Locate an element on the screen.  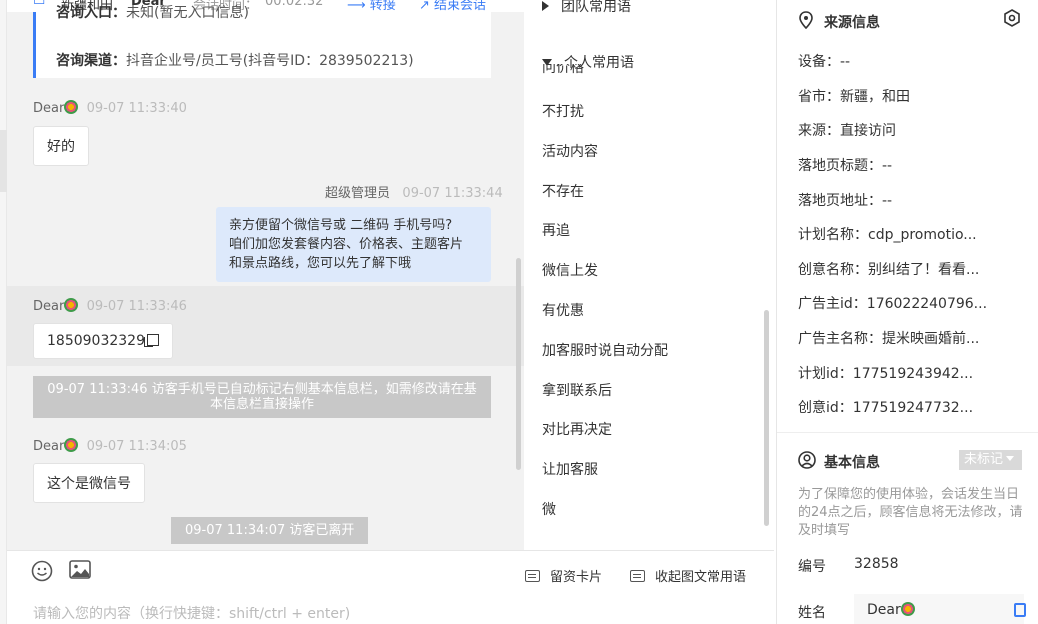
session-time: 00:02:32 is located at coordinates (294, 4).